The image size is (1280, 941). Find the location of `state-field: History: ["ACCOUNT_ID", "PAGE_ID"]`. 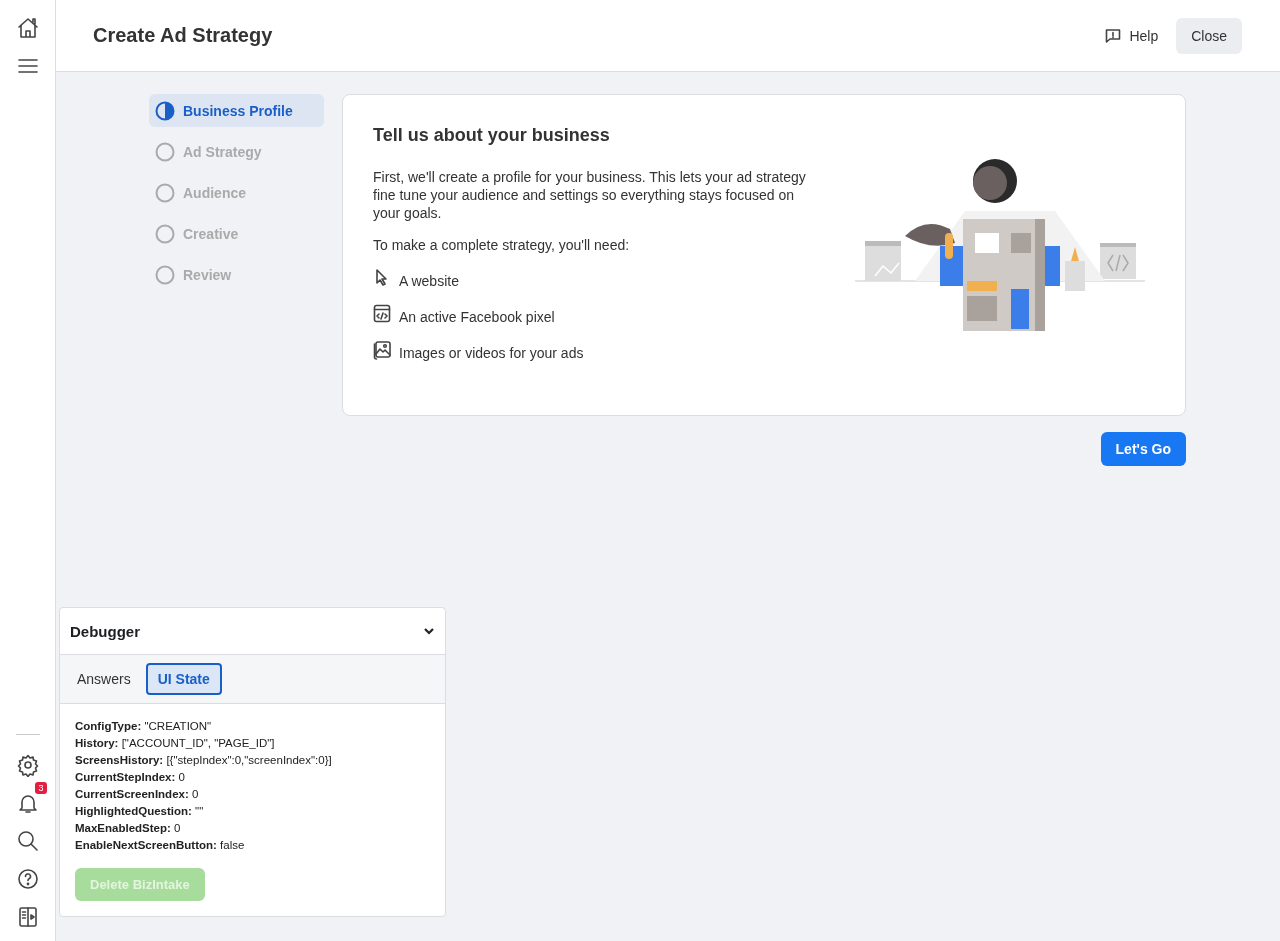

state-field: History: ["ACCOUNT_ID", "PAGE_ID"] is located at coordinates (252, 743).